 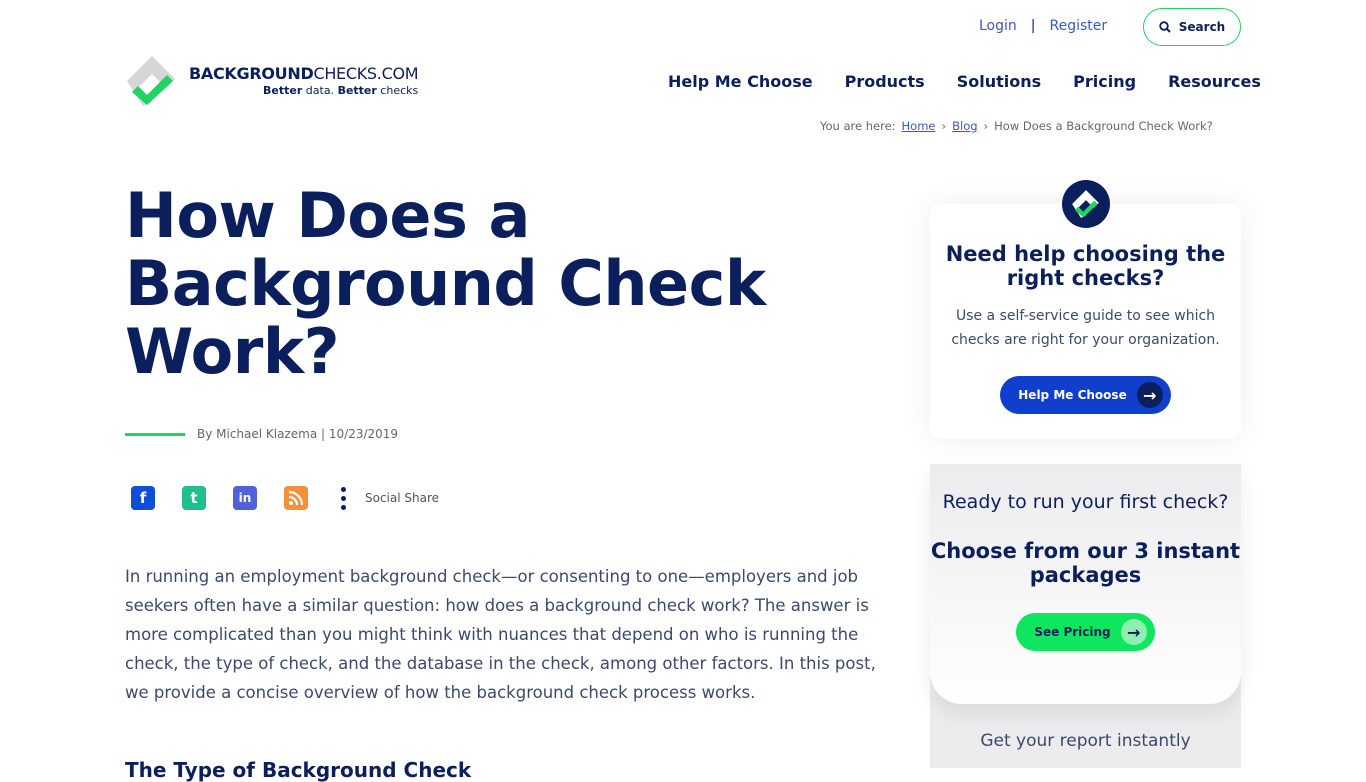 What do you see at coordinates (858, 126) in the screenshot?
I see `breadcrumb-prefix: You are here:` at bounding box center [858, 126].